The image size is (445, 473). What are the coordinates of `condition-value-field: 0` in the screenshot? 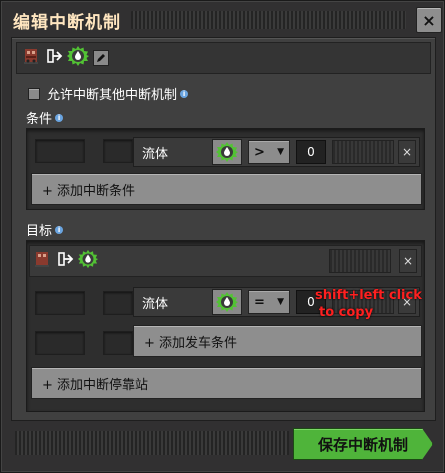 It's located at (311, 152).